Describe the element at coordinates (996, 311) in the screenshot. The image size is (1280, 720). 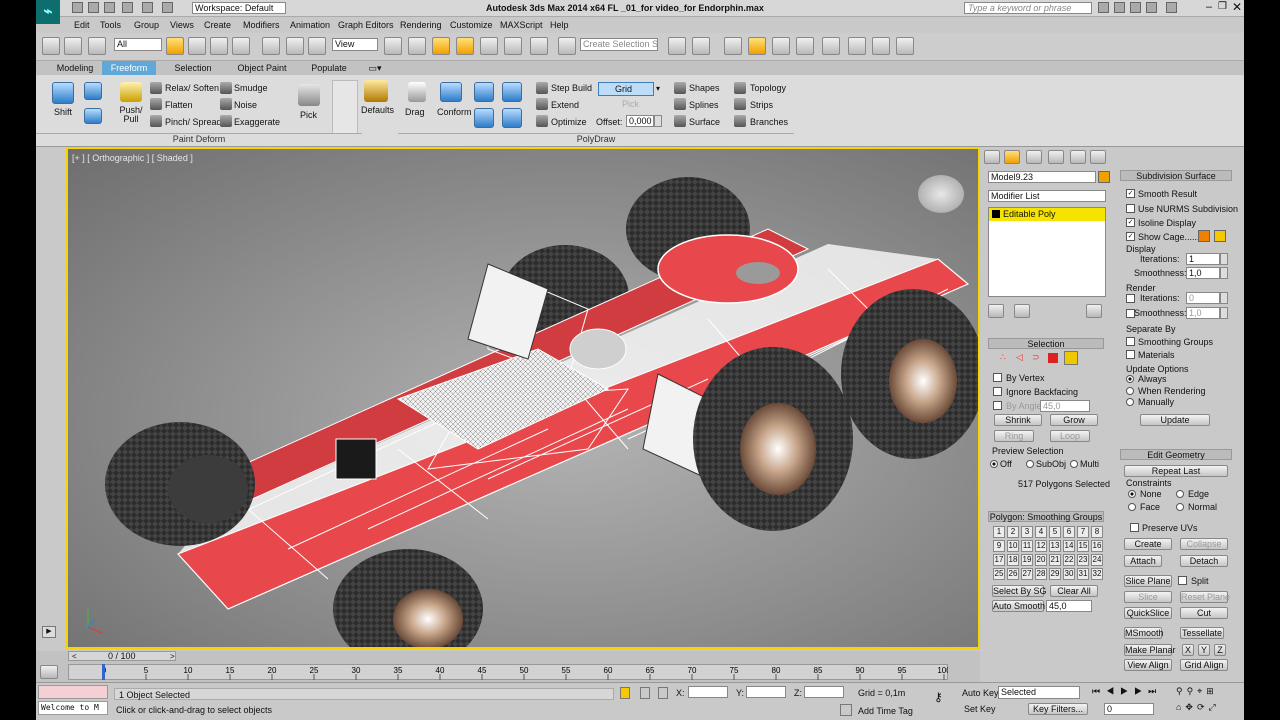
I see `pin-stack-icon` at that location.